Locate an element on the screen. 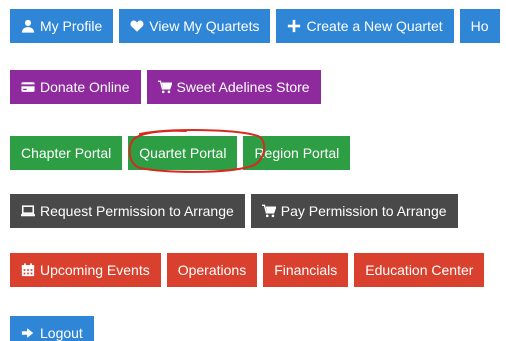  request-permission-label: Request Permission to Arrange is located at coordinates (137, 211).